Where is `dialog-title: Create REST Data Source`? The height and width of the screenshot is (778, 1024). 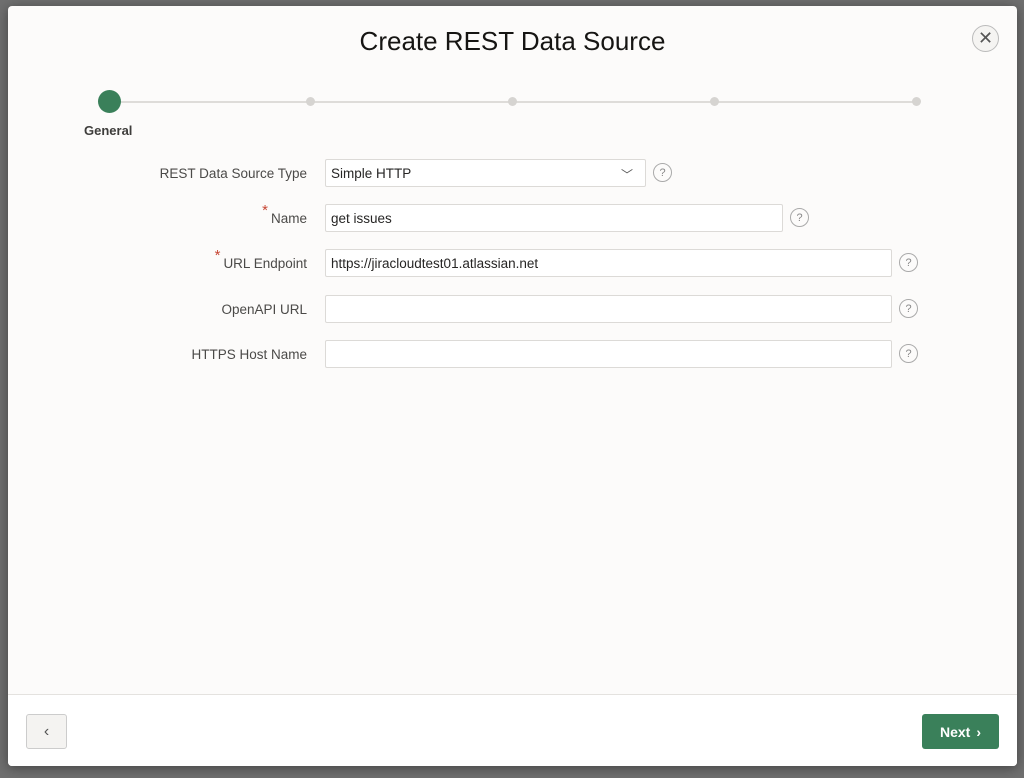 dialog-title: Create REST Data Source is located at coordinates (512, 41).